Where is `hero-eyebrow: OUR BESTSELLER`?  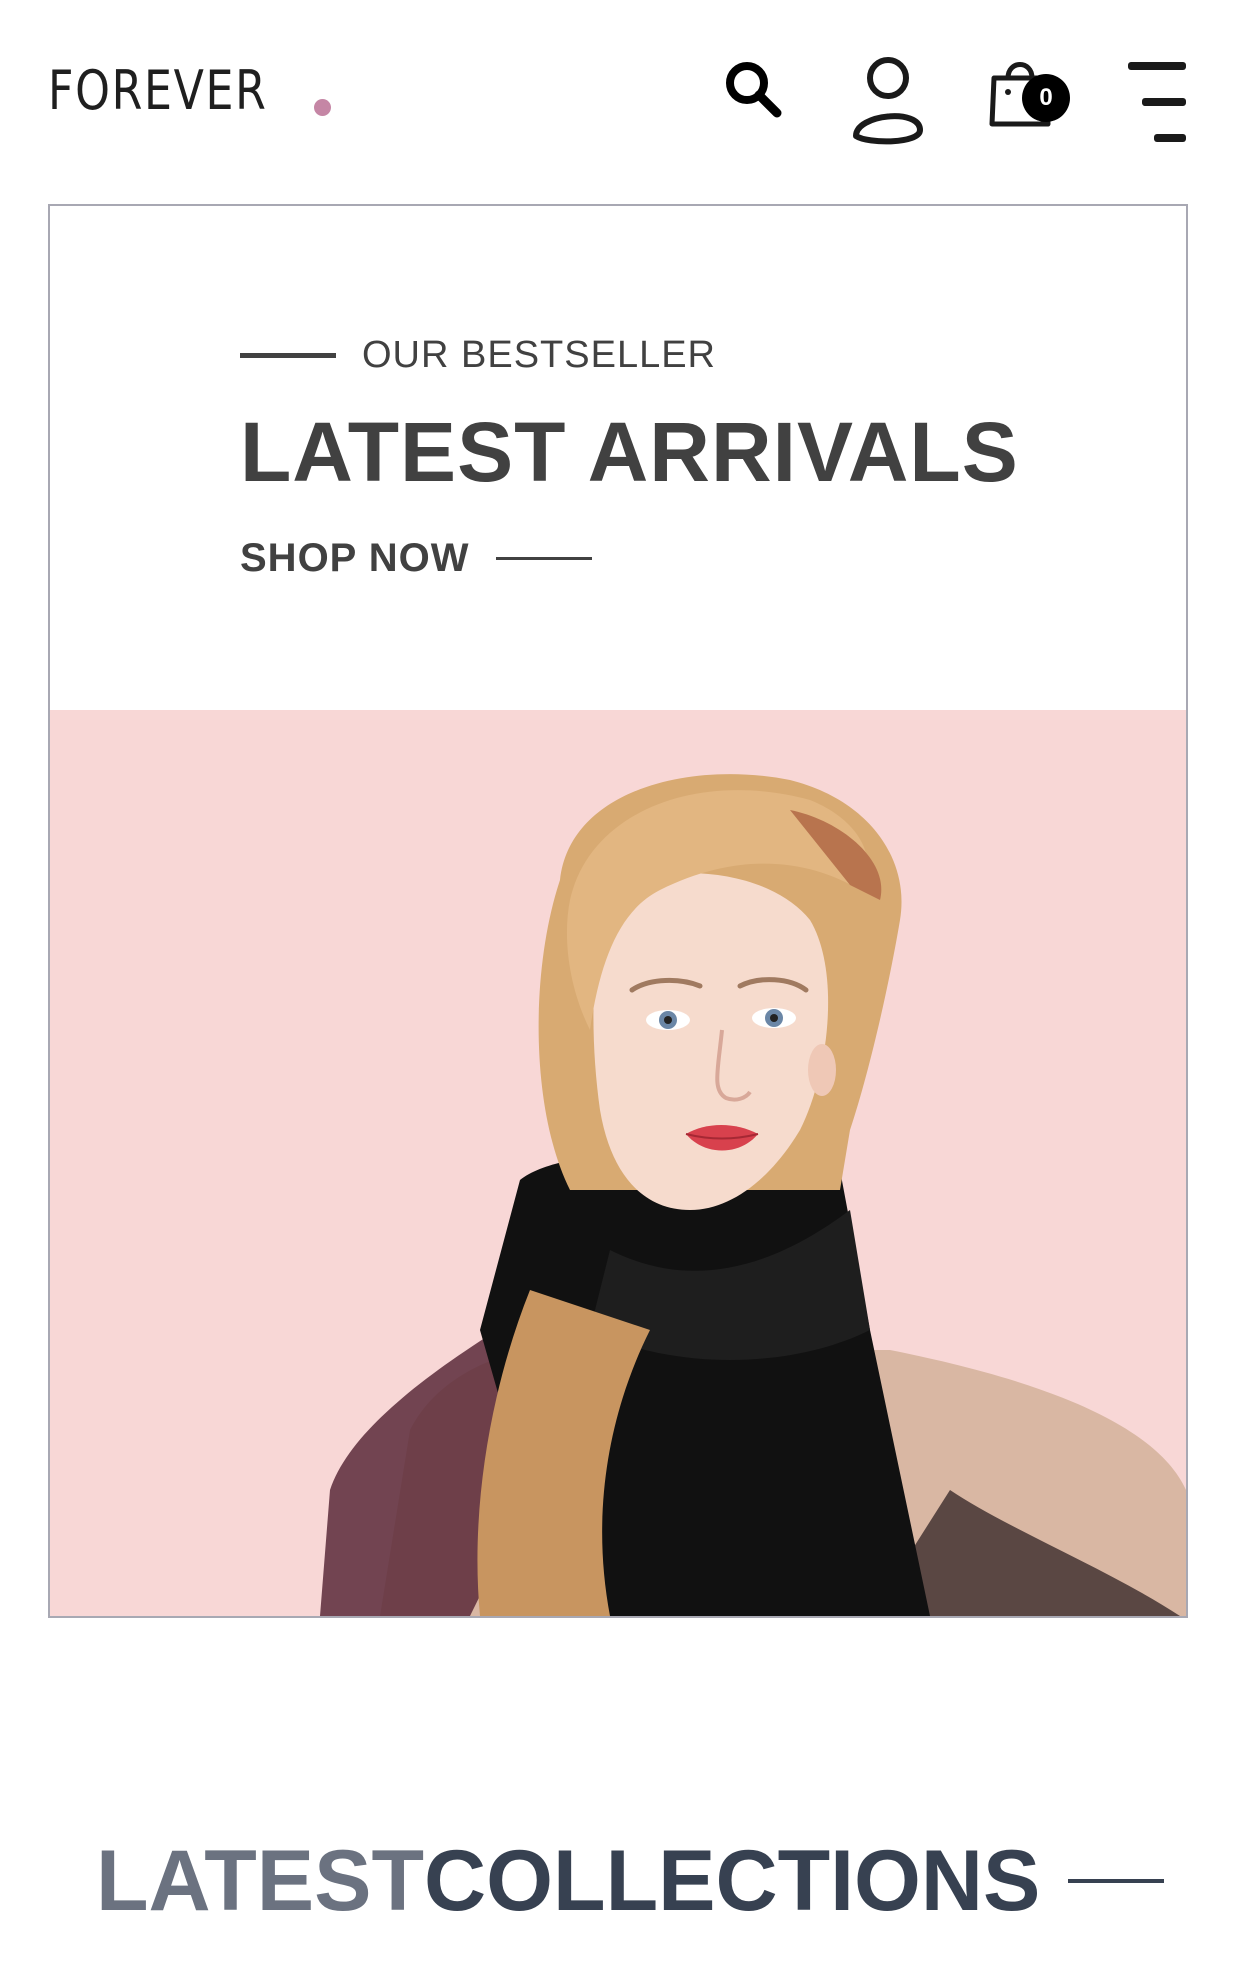
hero-eyebrow: OUR BESTSELLER is located at coordinates (478, 355).